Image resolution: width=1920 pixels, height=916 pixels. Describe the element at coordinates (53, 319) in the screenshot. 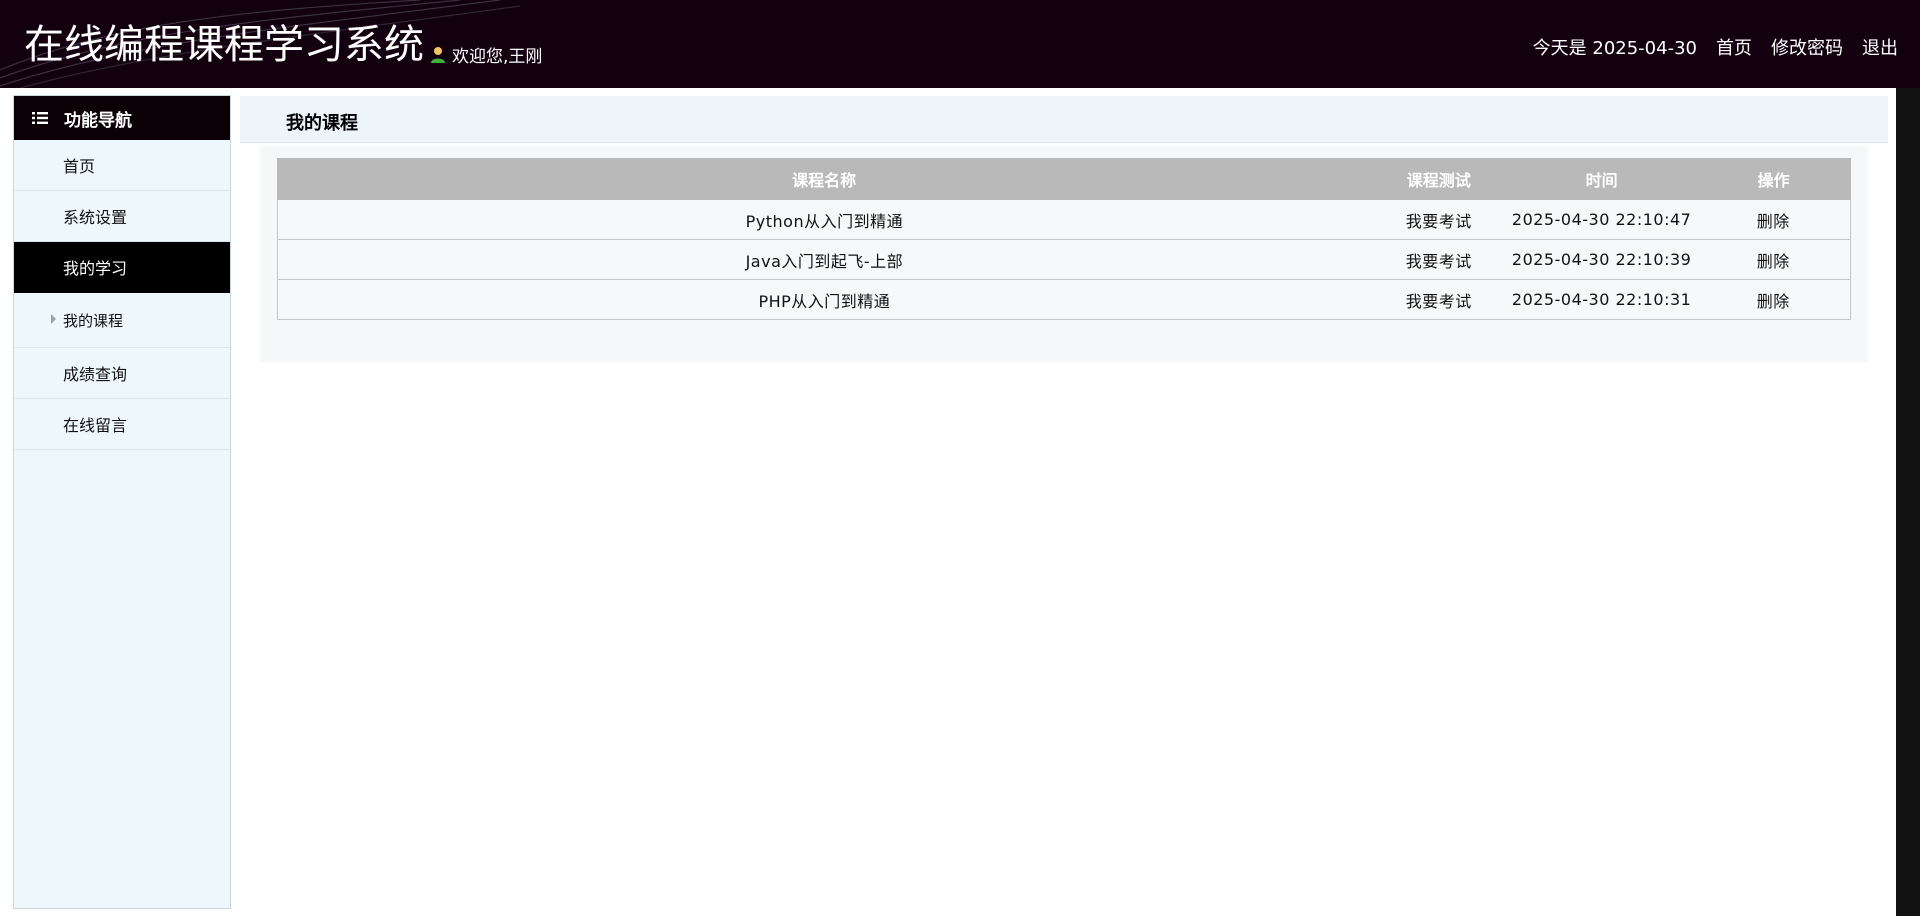

I see `caret-right-icon` at that location.